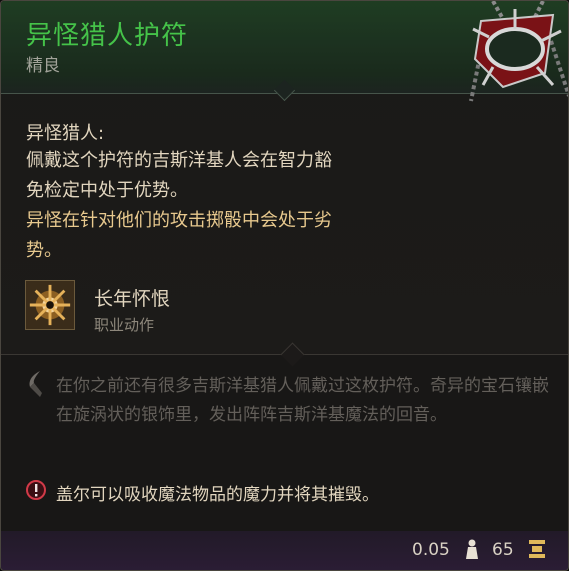 This screenshot has width=569, height=571. What do you see at coordinates (503, 550) in the screenshot?
I see `item-value: 65` at bounding box center [503, 550].